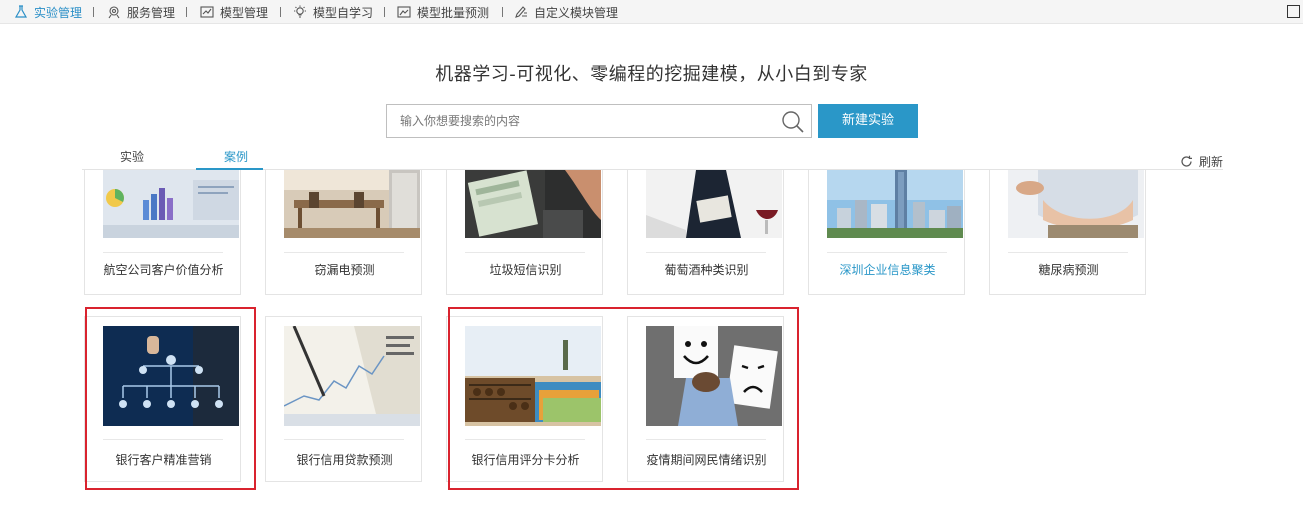 Image resolution: width=1303 pixels, height=528 pixels. Describe the element at coordinates (207, 12) in the screenshot. I see `model-chart-icon` at that location.